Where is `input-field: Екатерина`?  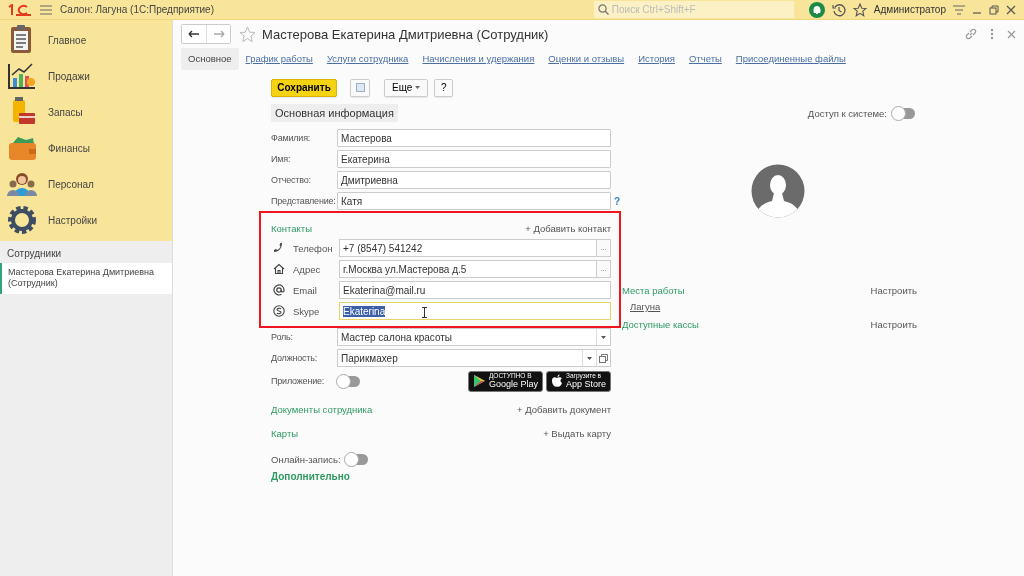
input-field: Екатерина is located at coordinates (474, 159).